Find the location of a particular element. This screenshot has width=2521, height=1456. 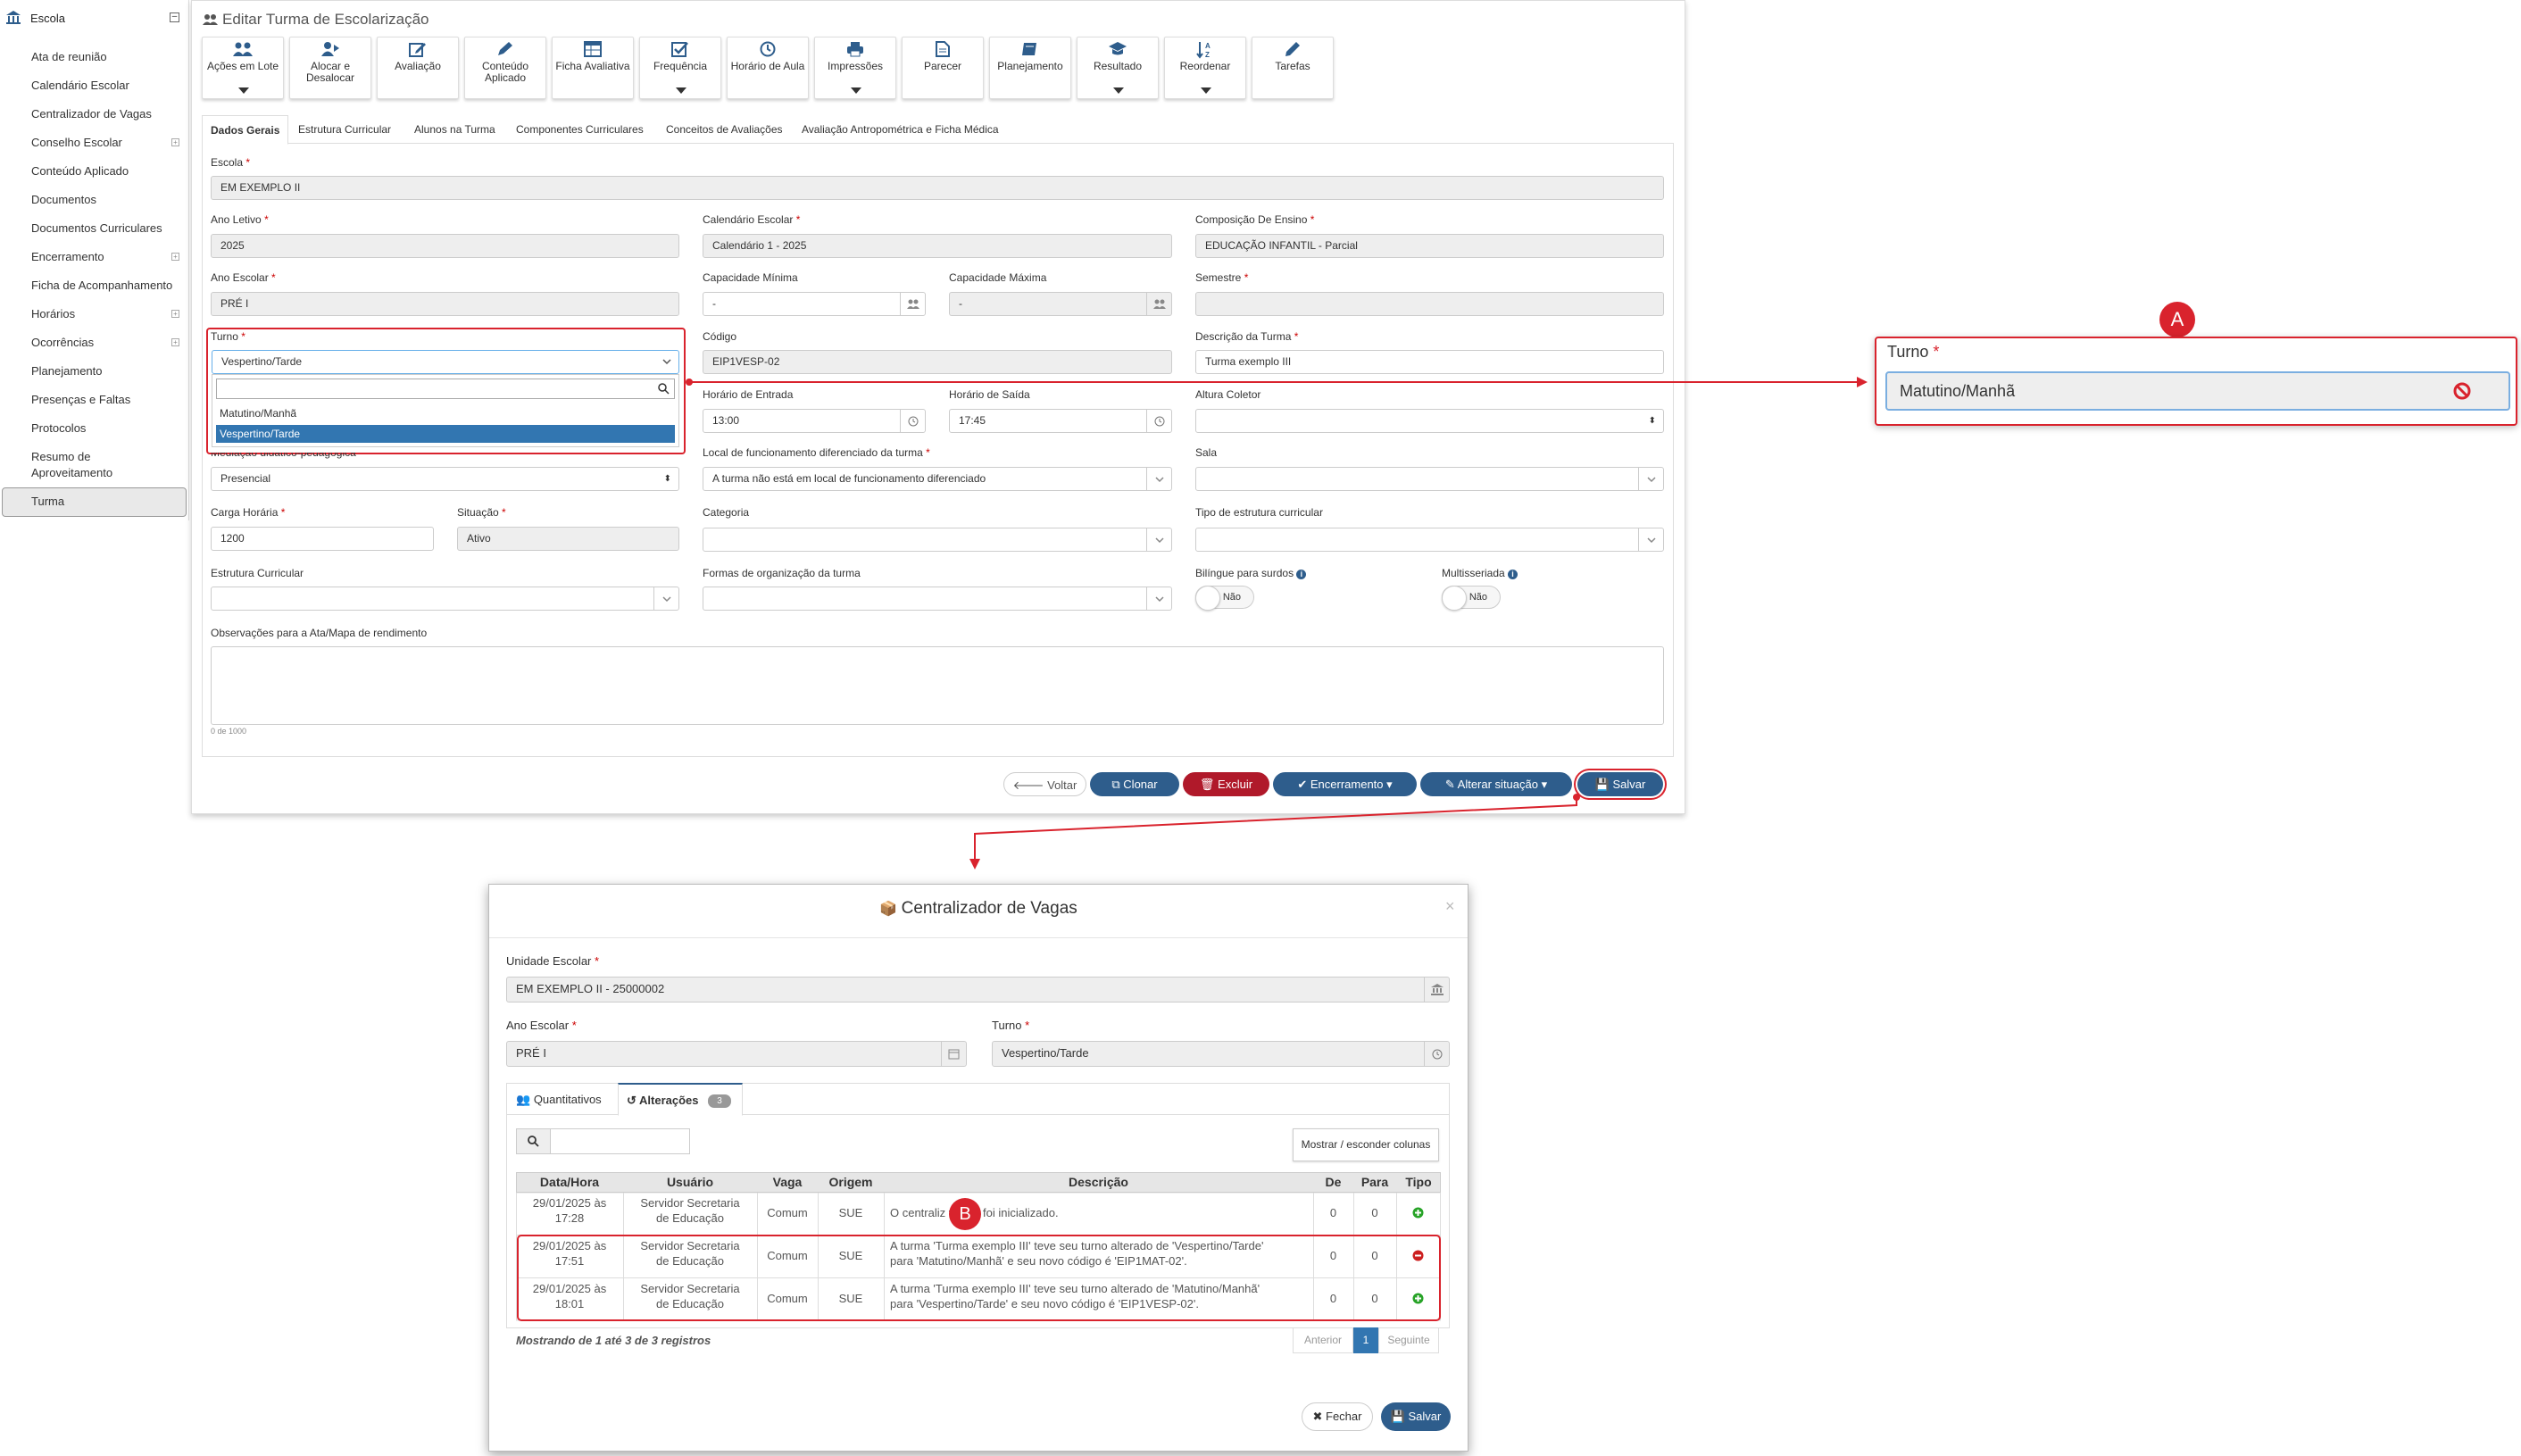

col-usuario: Usuário is located at coordinates (690, 1182).